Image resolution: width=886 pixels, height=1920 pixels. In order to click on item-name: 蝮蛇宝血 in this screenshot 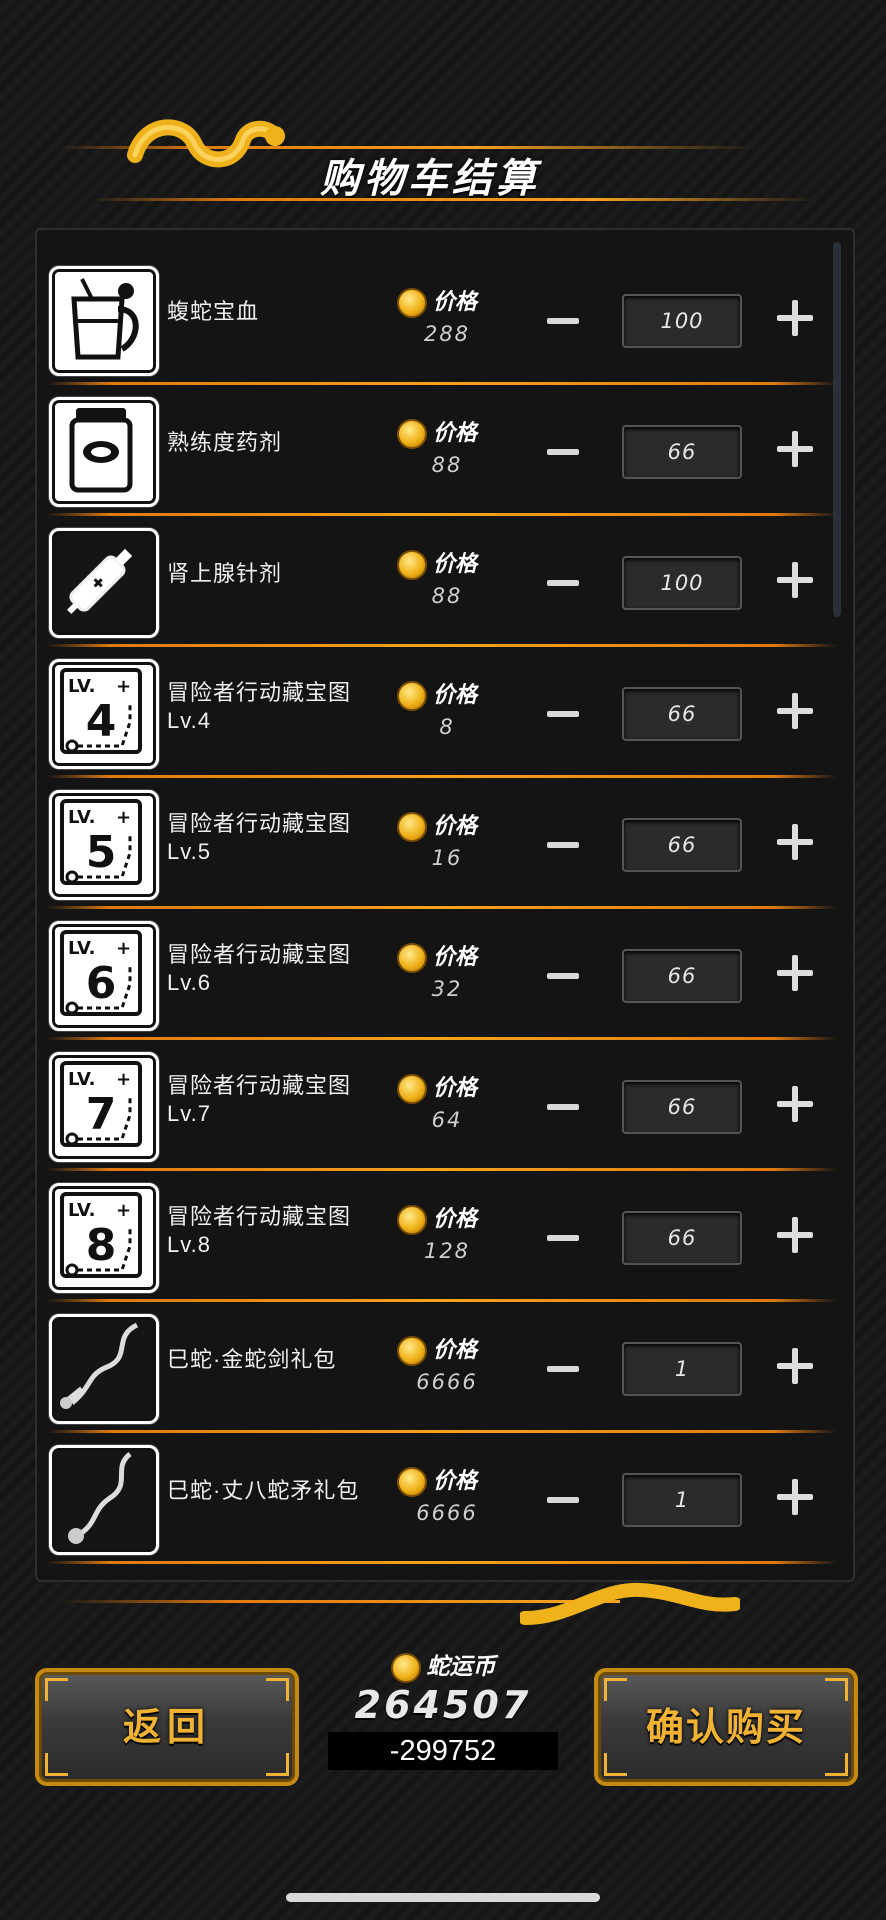, I will do `click(213, 312)`.